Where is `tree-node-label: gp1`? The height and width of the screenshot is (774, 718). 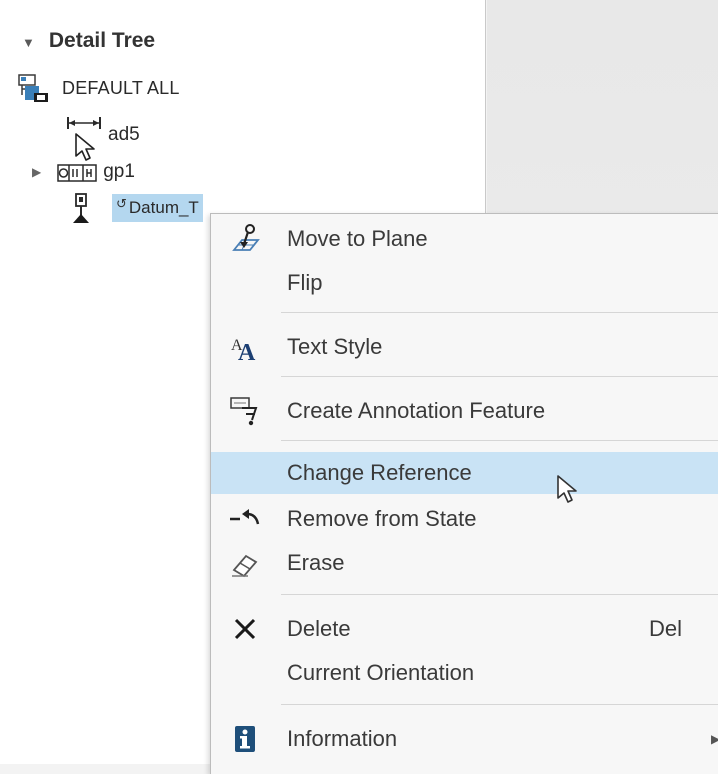 tree-node-label: gp1 is located at coordinates (119, 171).